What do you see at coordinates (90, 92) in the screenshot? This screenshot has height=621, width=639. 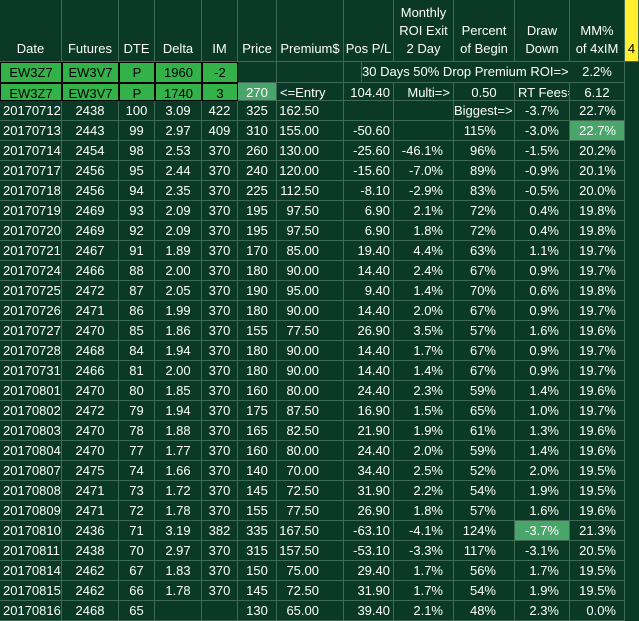 I see `param2-futures: EW3V7` at bounding box center [90, 92].